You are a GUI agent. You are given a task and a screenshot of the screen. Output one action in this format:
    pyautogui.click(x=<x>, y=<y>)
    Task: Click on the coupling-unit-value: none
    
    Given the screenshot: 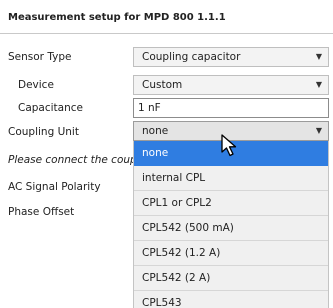 What is the action you would take?
    pyautogui.click(x=155, y=131)
    